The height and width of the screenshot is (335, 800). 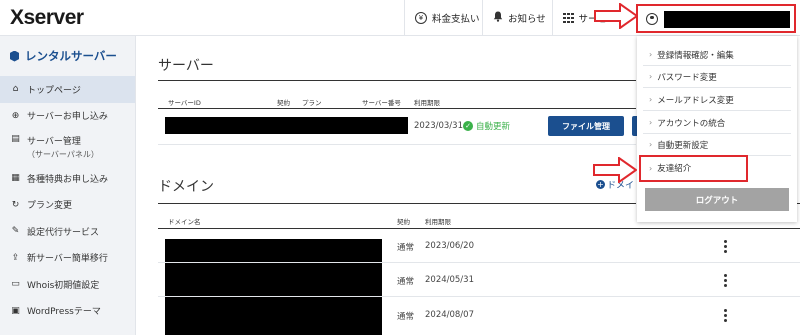 What do you see at coordinates (184, 222) in the screenshot?
I see `col-domain-name: ドメイン名` at bounding box center [184, 222].